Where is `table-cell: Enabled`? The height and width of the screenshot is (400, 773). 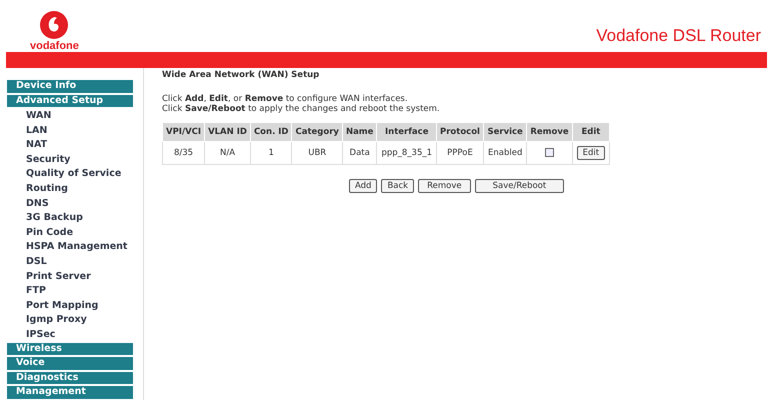 table-cell: Enabled is located at coordinates (505, 153).